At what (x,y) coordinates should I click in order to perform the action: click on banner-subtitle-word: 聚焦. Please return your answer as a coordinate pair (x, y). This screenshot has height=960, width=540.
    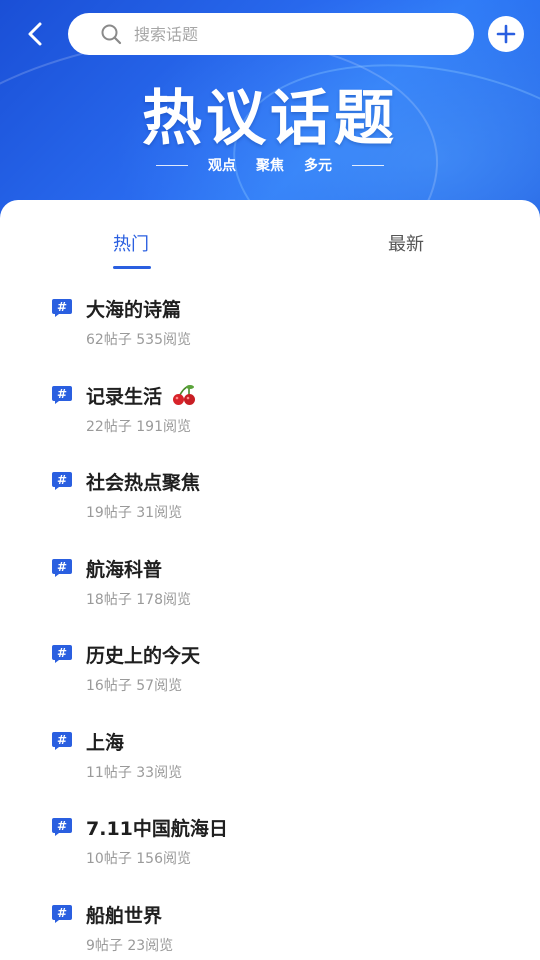
    Looking at the image, I should click on (270, 166).